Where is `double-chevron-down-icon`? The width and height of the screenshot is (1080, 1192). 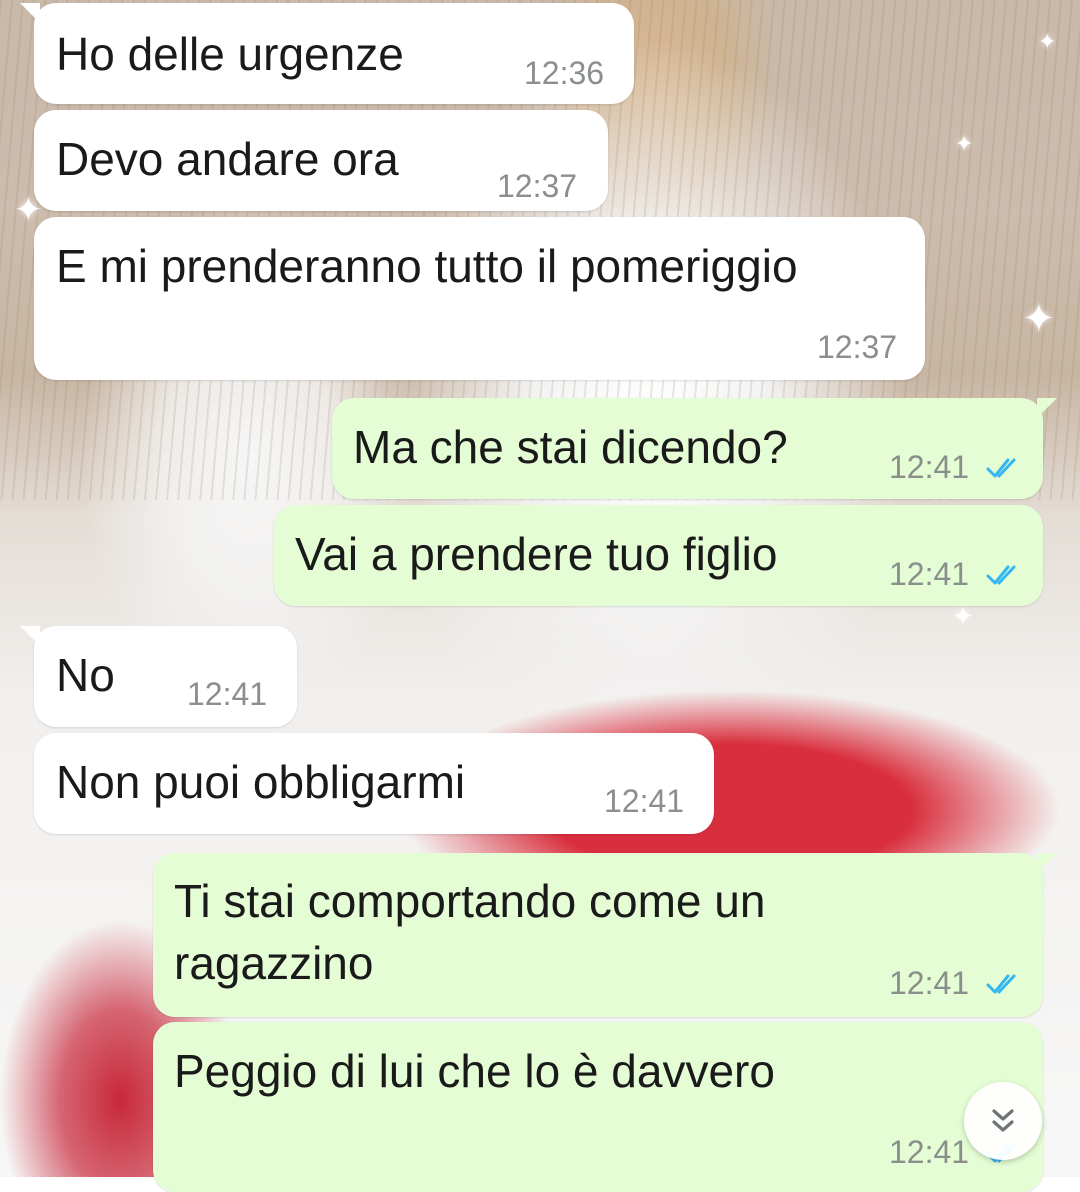
double-chevron-down-icon is located at coordinates (1003, 1120).